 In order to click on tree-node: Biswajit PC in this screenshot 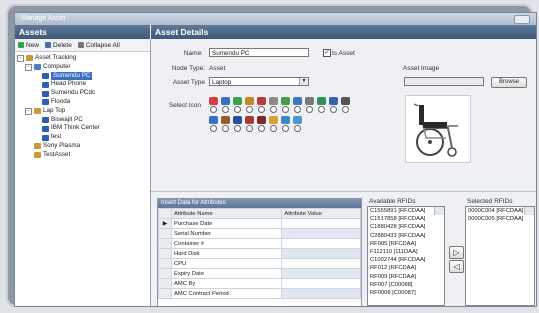, I will do `click(83, 120)`.